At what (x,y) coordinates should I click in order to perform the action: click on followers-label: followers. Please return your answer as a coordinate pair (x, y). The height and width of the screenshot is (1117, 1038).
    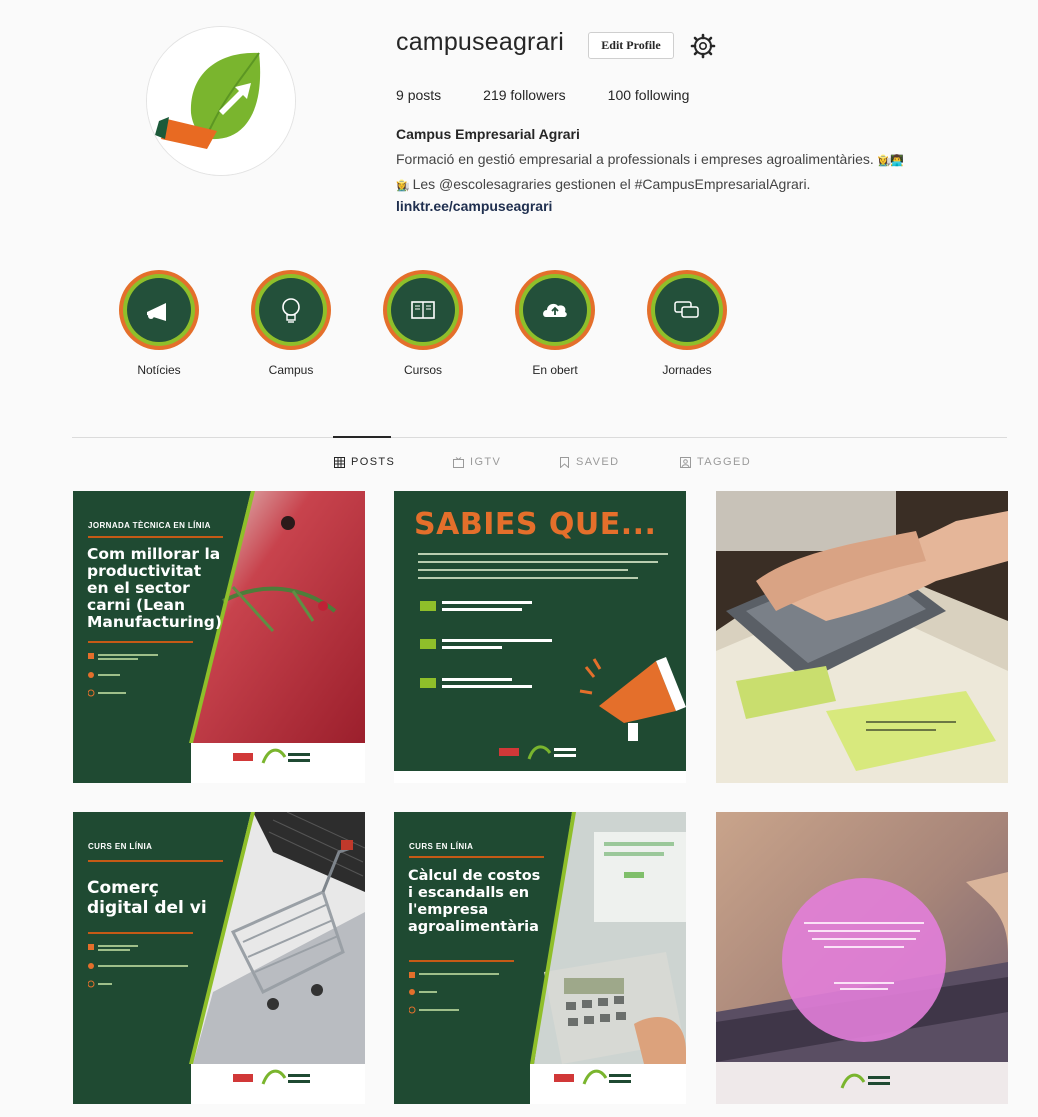
    Looking at the image, I should click on (538, 95).